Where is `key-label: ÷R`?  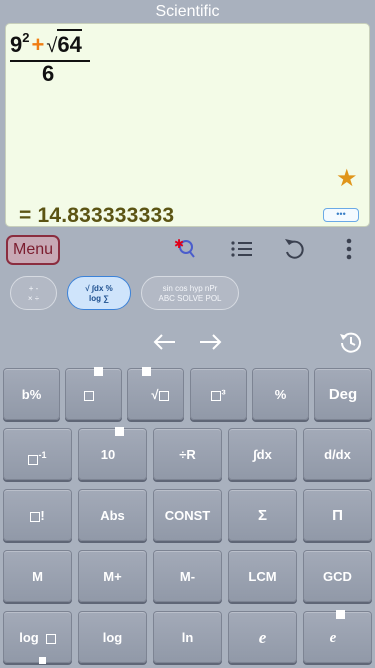 key-label: ÷R is located at coordinates (187, 454).